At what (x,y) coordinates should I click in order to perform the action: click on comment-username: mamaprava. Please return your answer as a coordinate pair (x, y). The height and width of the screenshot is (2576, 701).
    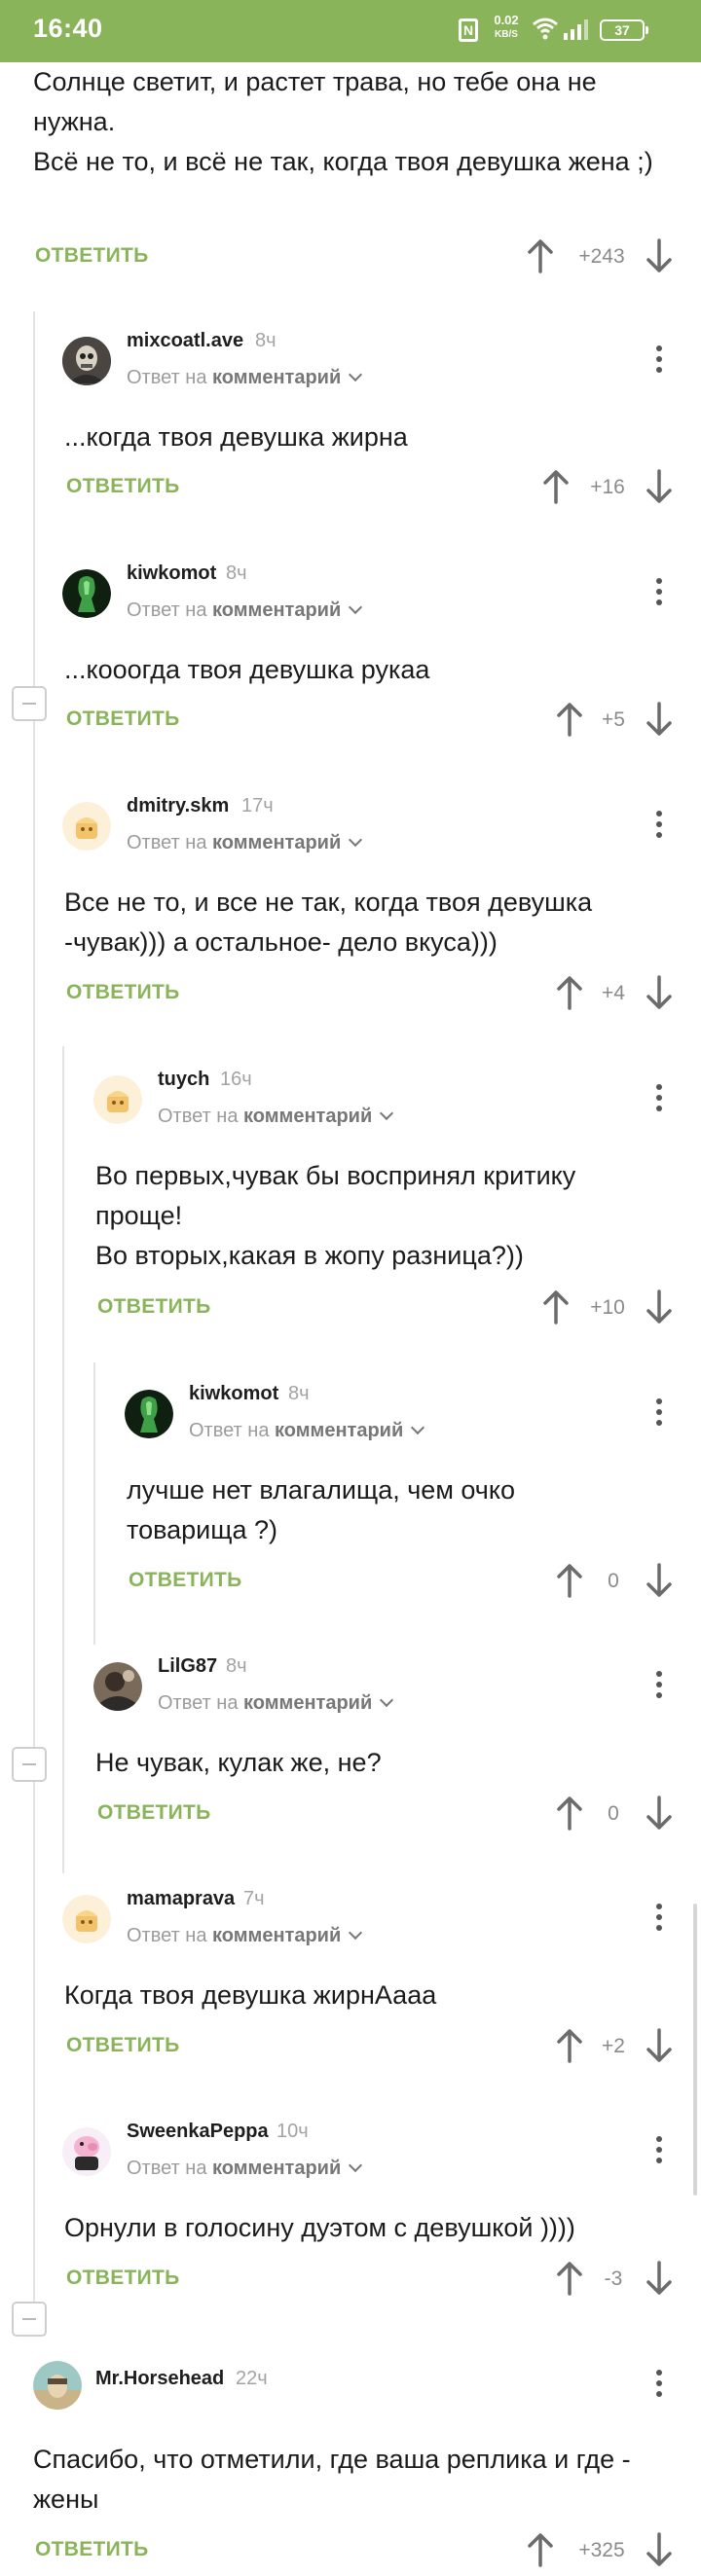
    Looking at the image, I should click on (181, 1899).